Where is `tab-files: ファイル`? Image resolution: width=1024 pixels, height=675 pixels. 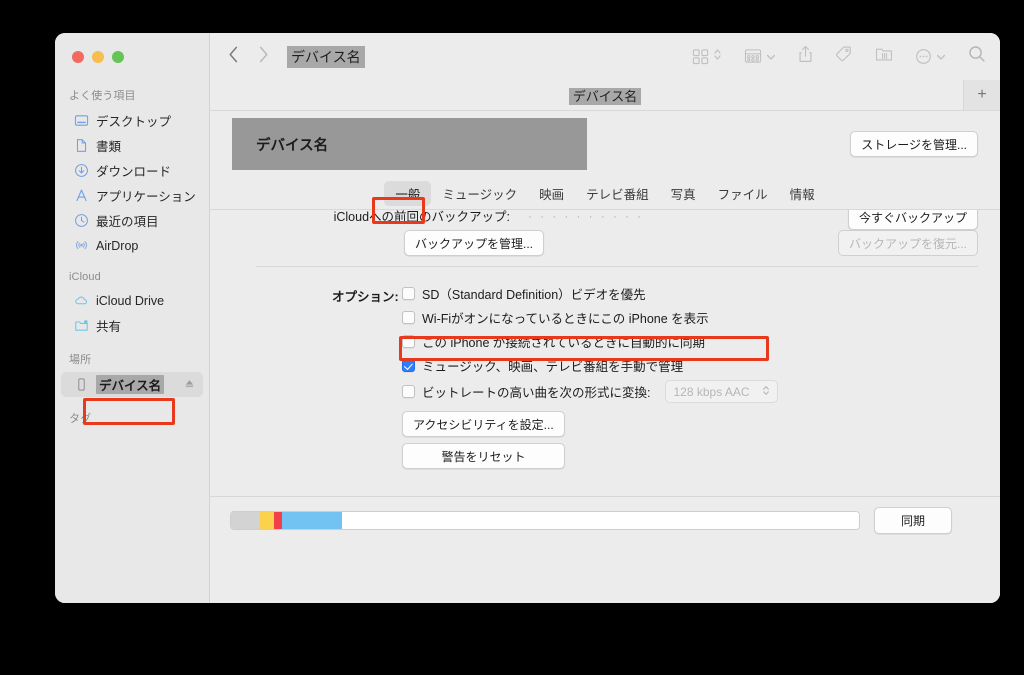 tab-files: ファイル is located at coordinates (743, 193).